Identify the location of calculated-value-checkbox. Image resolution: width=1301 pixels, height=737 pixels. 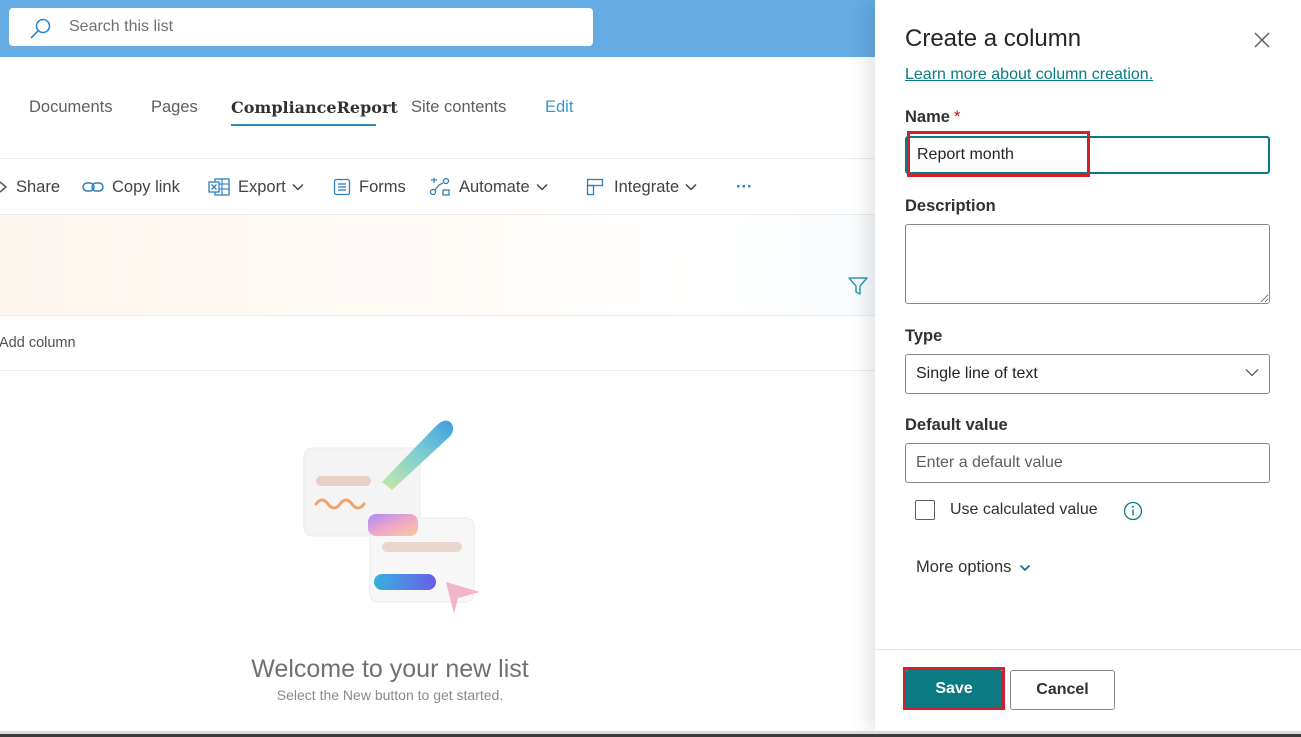
(925, 510).